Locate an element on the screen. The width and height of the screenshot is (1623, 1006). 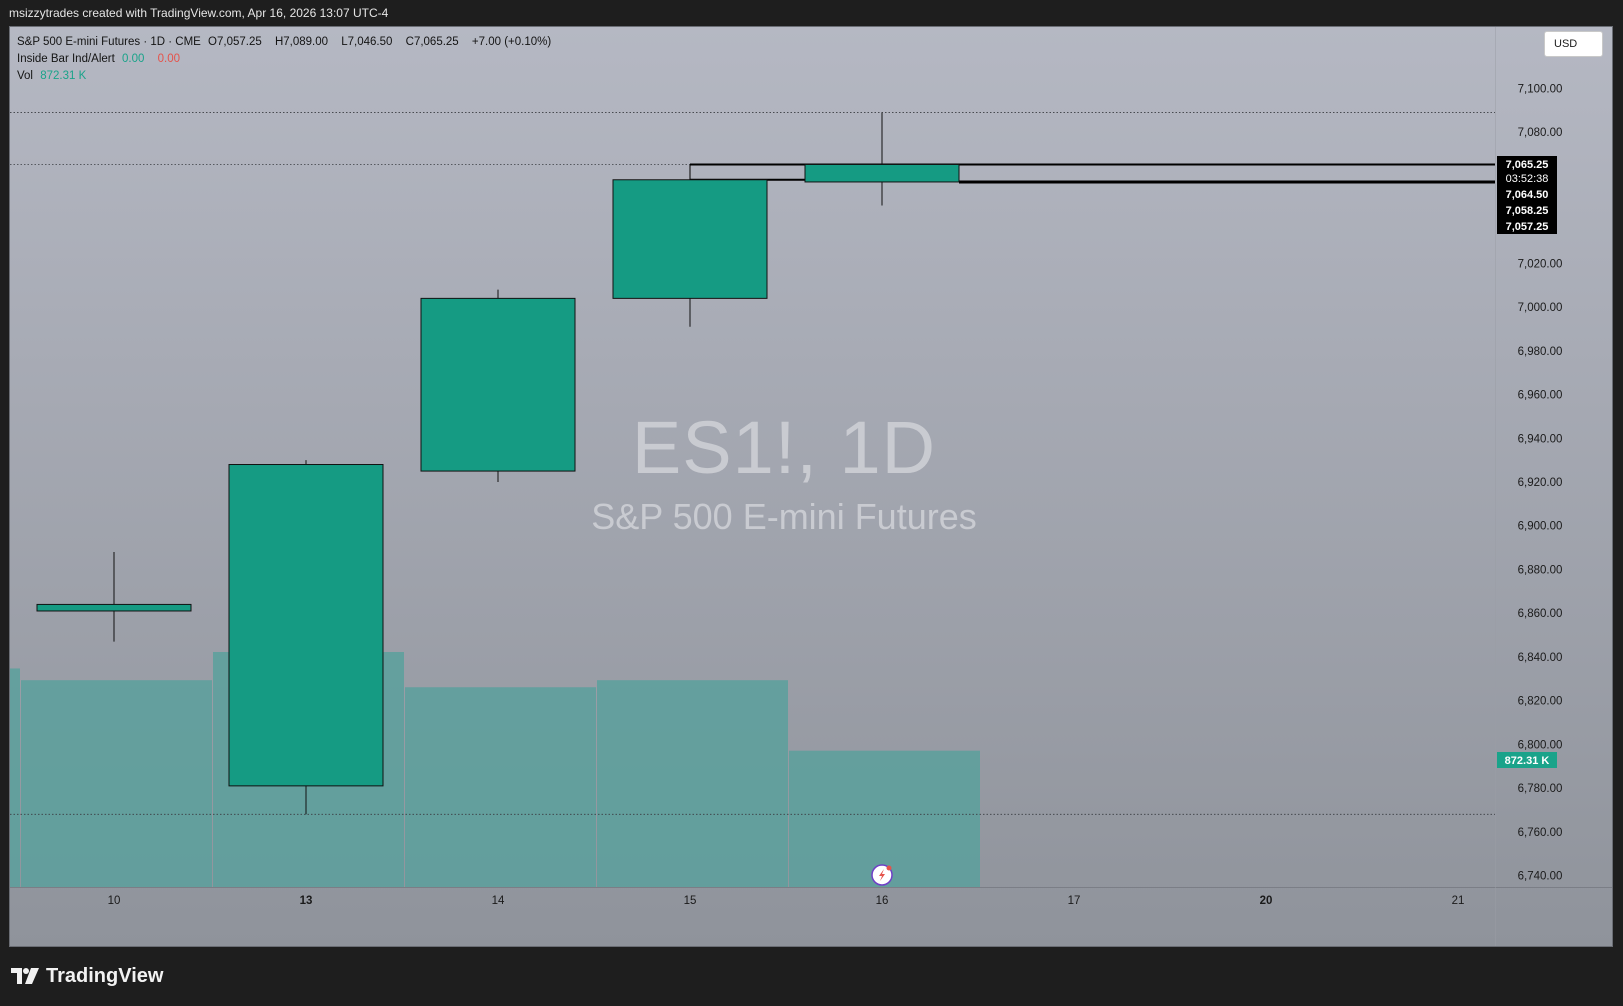
legend-low-label: L is located at coordinates (344, 42).